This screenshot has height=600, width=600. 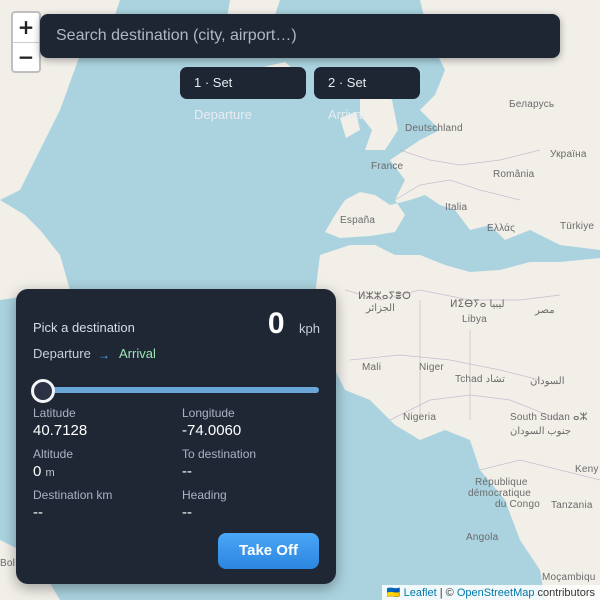 I want to click on speed-unit: kph, so click(x=309, y=328).